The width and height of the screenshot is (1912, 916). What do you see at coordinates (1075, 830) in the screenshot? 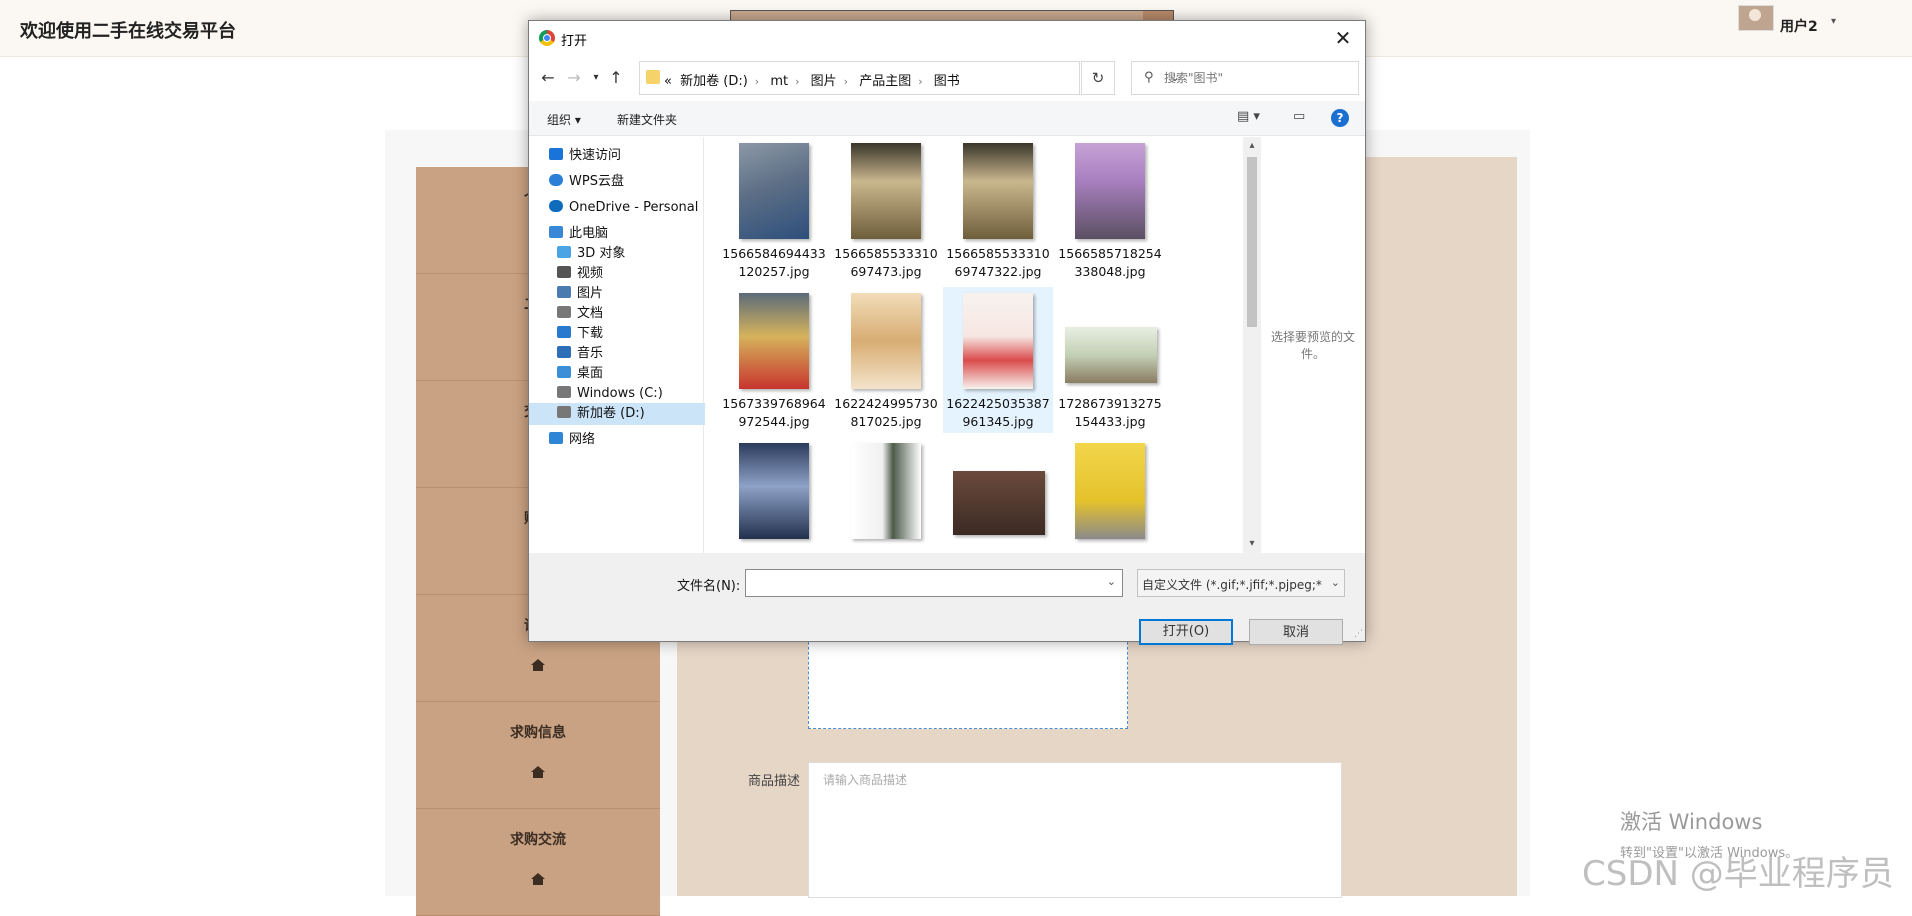
I see `description-textarea: 请输入商品描述` at bounding box center [1075, 830].